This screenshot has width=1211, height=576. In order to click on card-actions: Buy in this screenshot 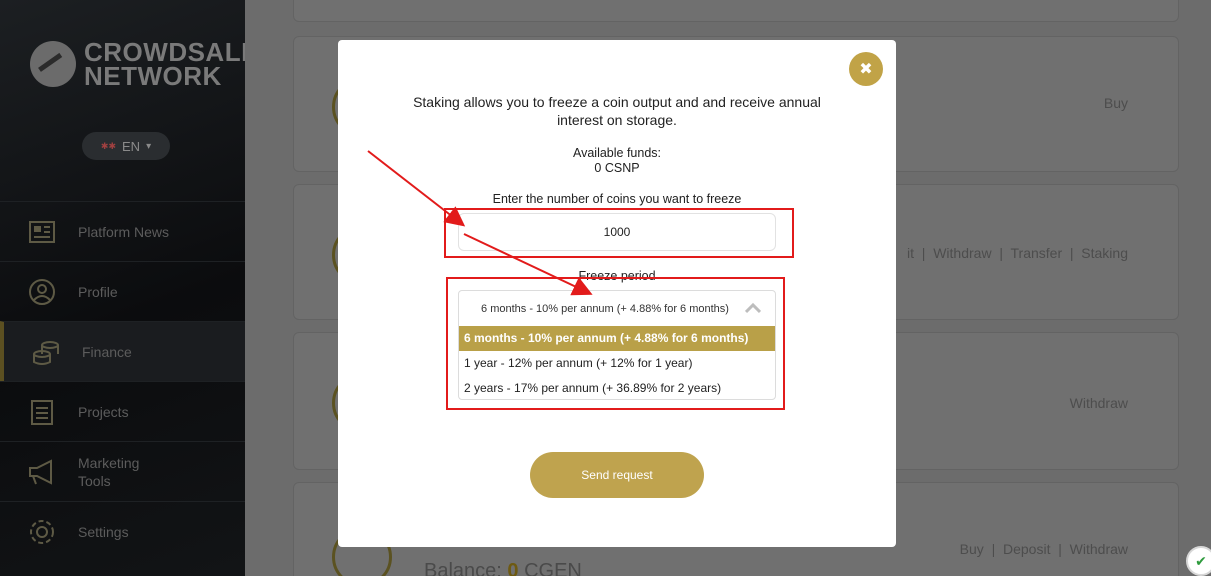, I will do `click(1116, 103)`.